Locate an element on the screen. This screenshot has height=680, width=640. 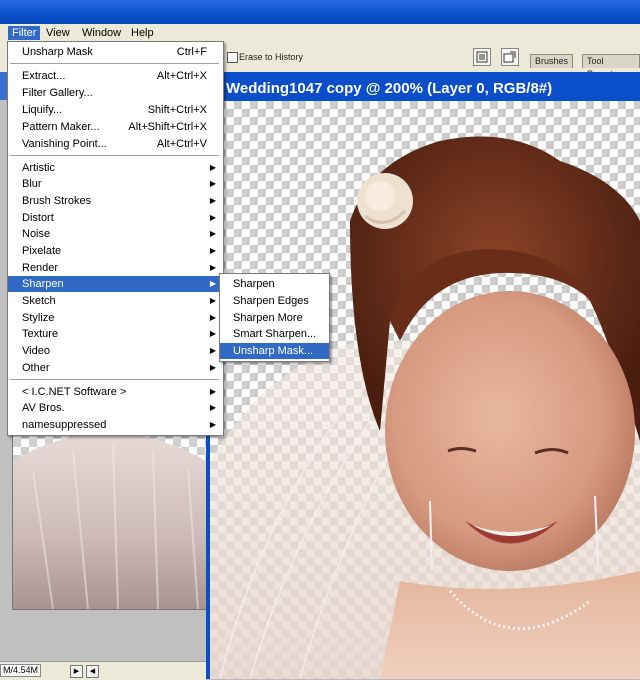
menu-item-shortcut: Alt+Shift+Ctrl+X is located at coordinates (167, 127).